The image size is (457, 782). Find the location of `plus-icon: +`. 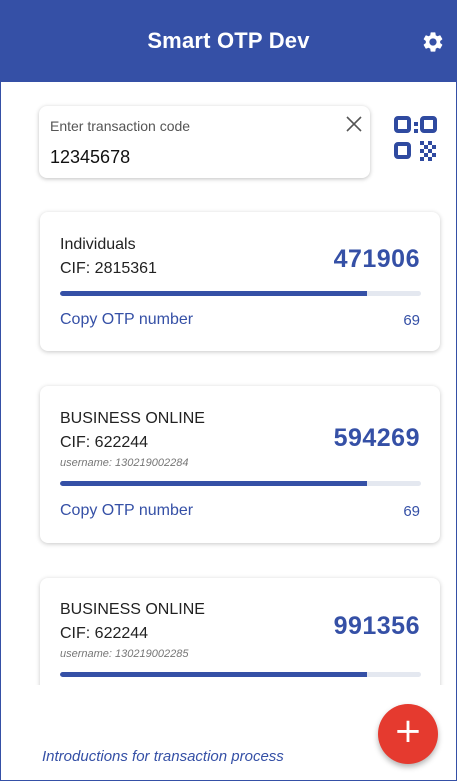

plus-icon: + is located at coordinates (408, 731).